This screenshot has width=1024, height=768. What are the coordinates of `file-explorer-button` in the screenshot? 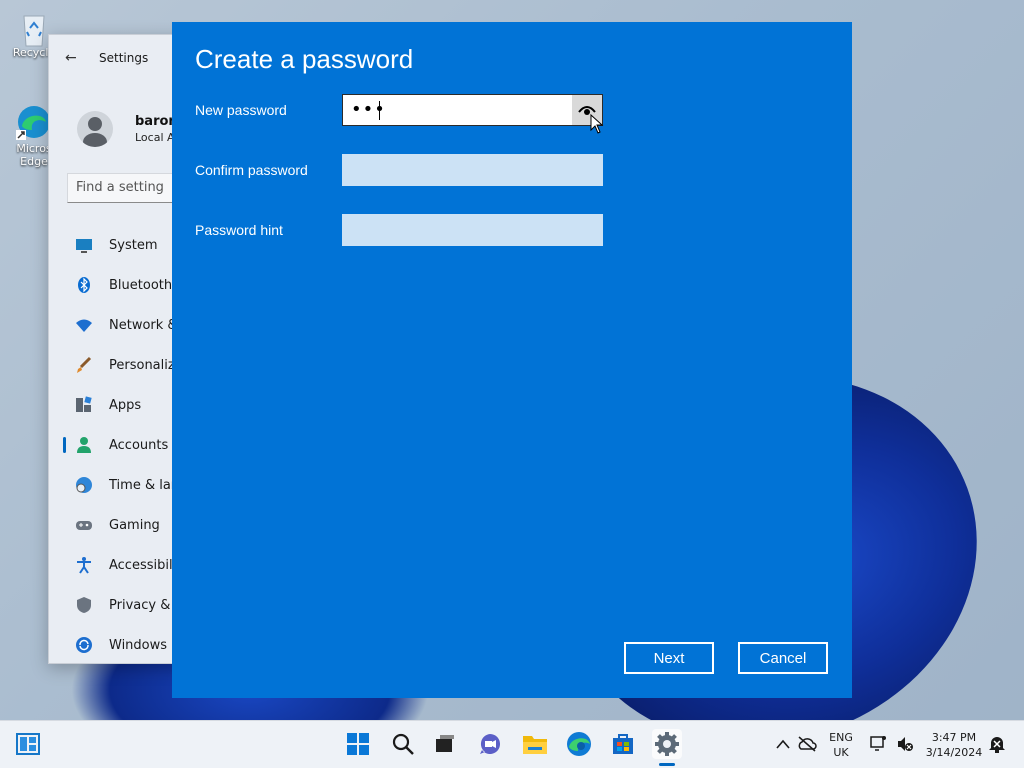 It's located at (535, 744).